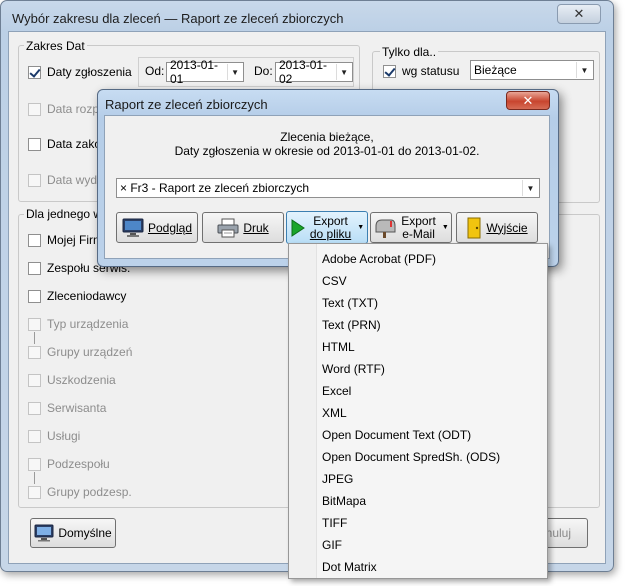 The width and height of the screenshot is (627, 586). What do you see at coordinates (558, 533) in the screenshot?
I see `anuluj-label: nuluj` at bounding box center [558, 533].